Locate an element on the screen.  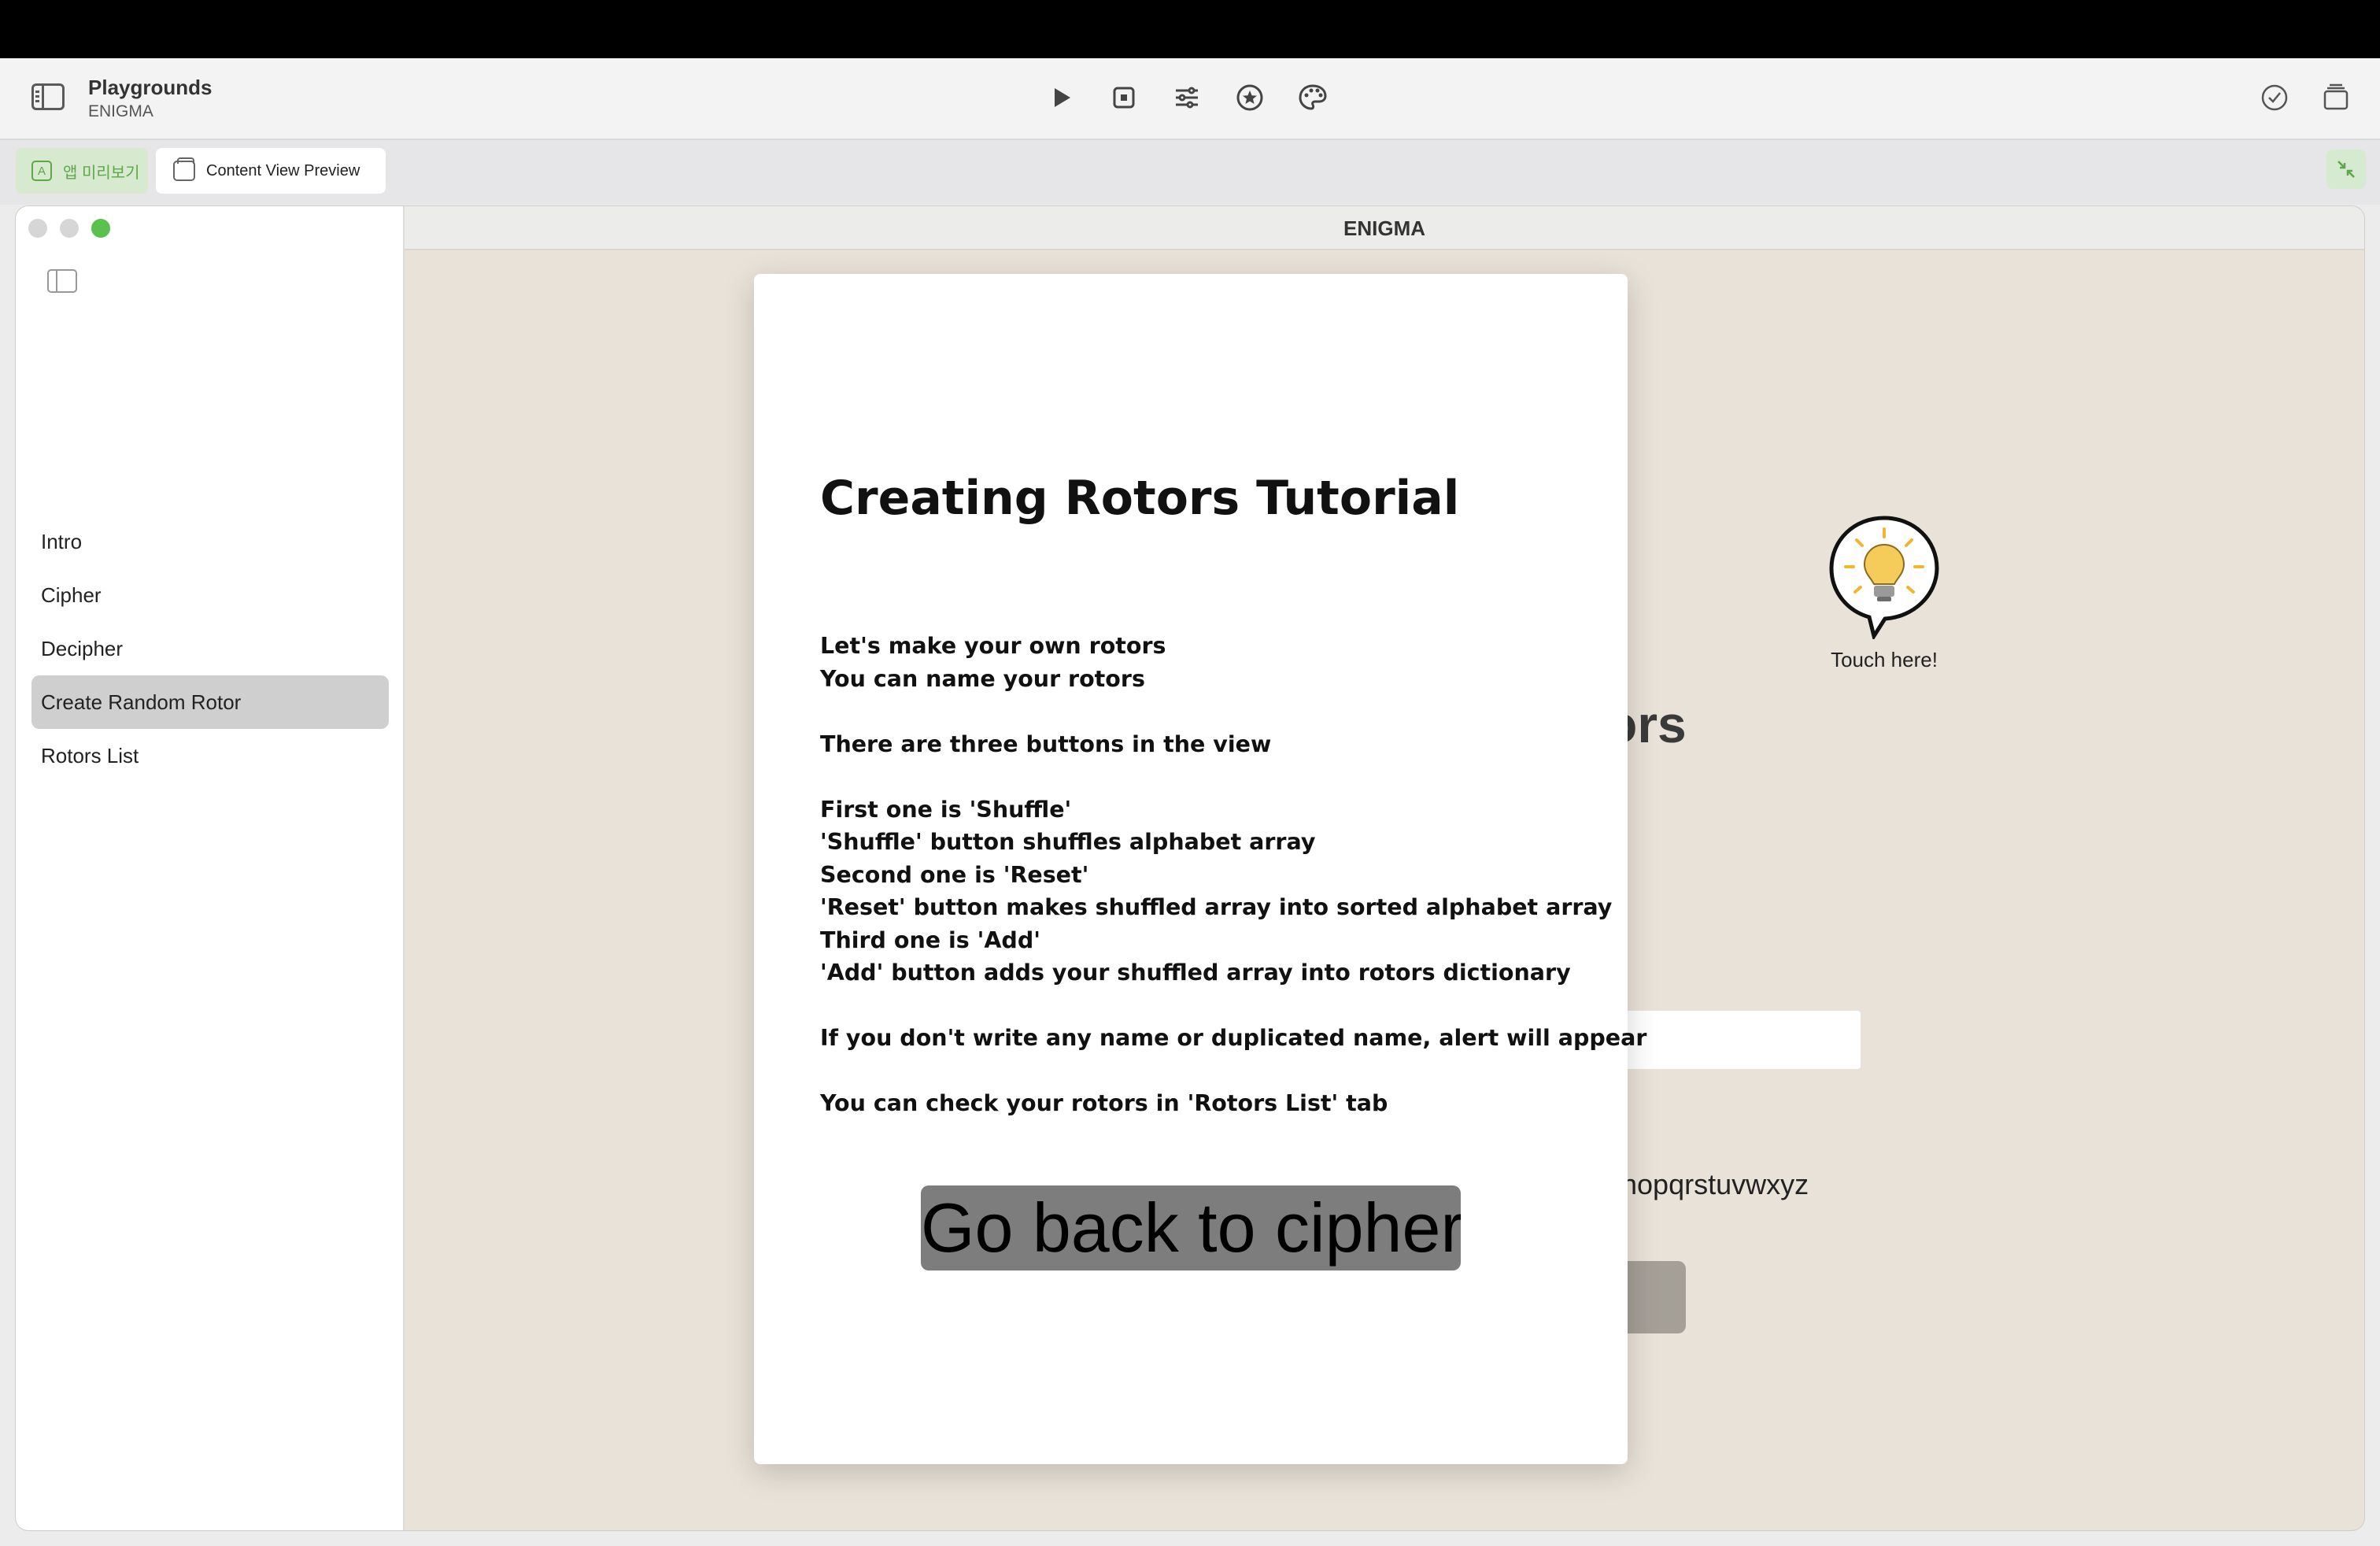
tab-app-preview-label: 앱 미리보기 is located at coordinates (102, 173).